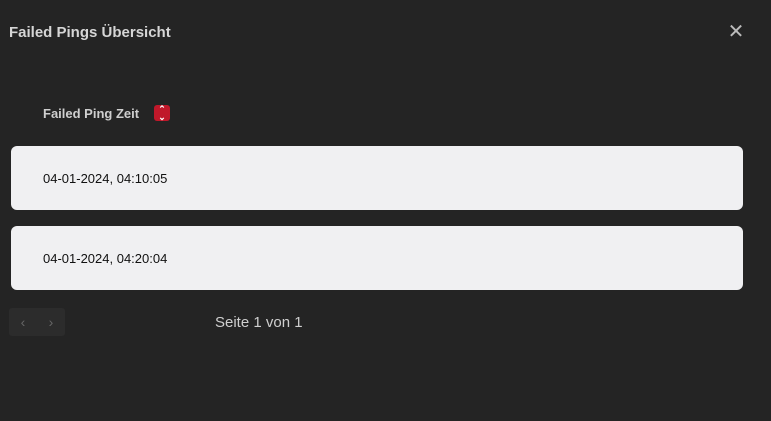 This screenshot has height=421, width=771. Describe the element at coordinates (51, 322) in the screenshot. I see `next-page-button: ›` at that location.